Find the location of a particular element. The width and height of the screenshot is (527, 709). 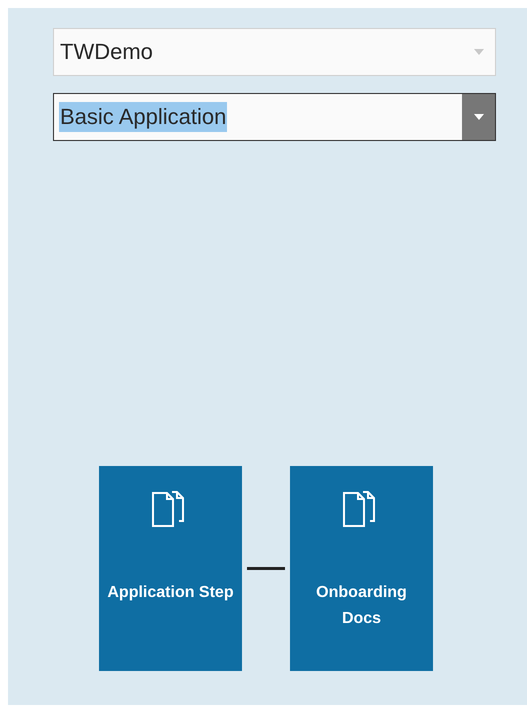

step-card: Onboarding Docs is located at coordinates (361, 568).